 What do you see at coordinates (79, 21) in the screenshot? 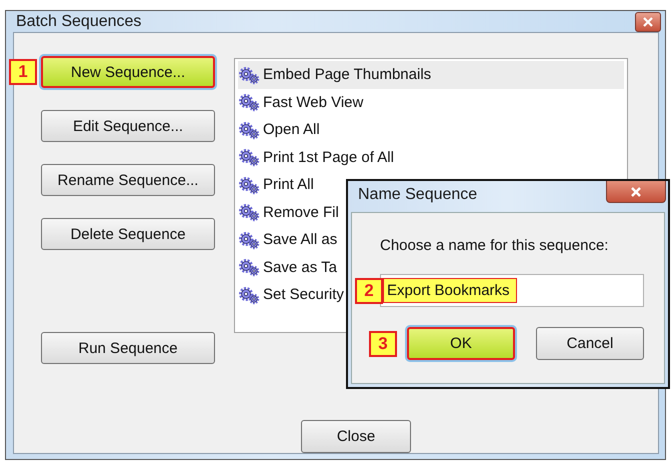
I see `window-title: Batch Sequences` at bounding box center [79, 21].